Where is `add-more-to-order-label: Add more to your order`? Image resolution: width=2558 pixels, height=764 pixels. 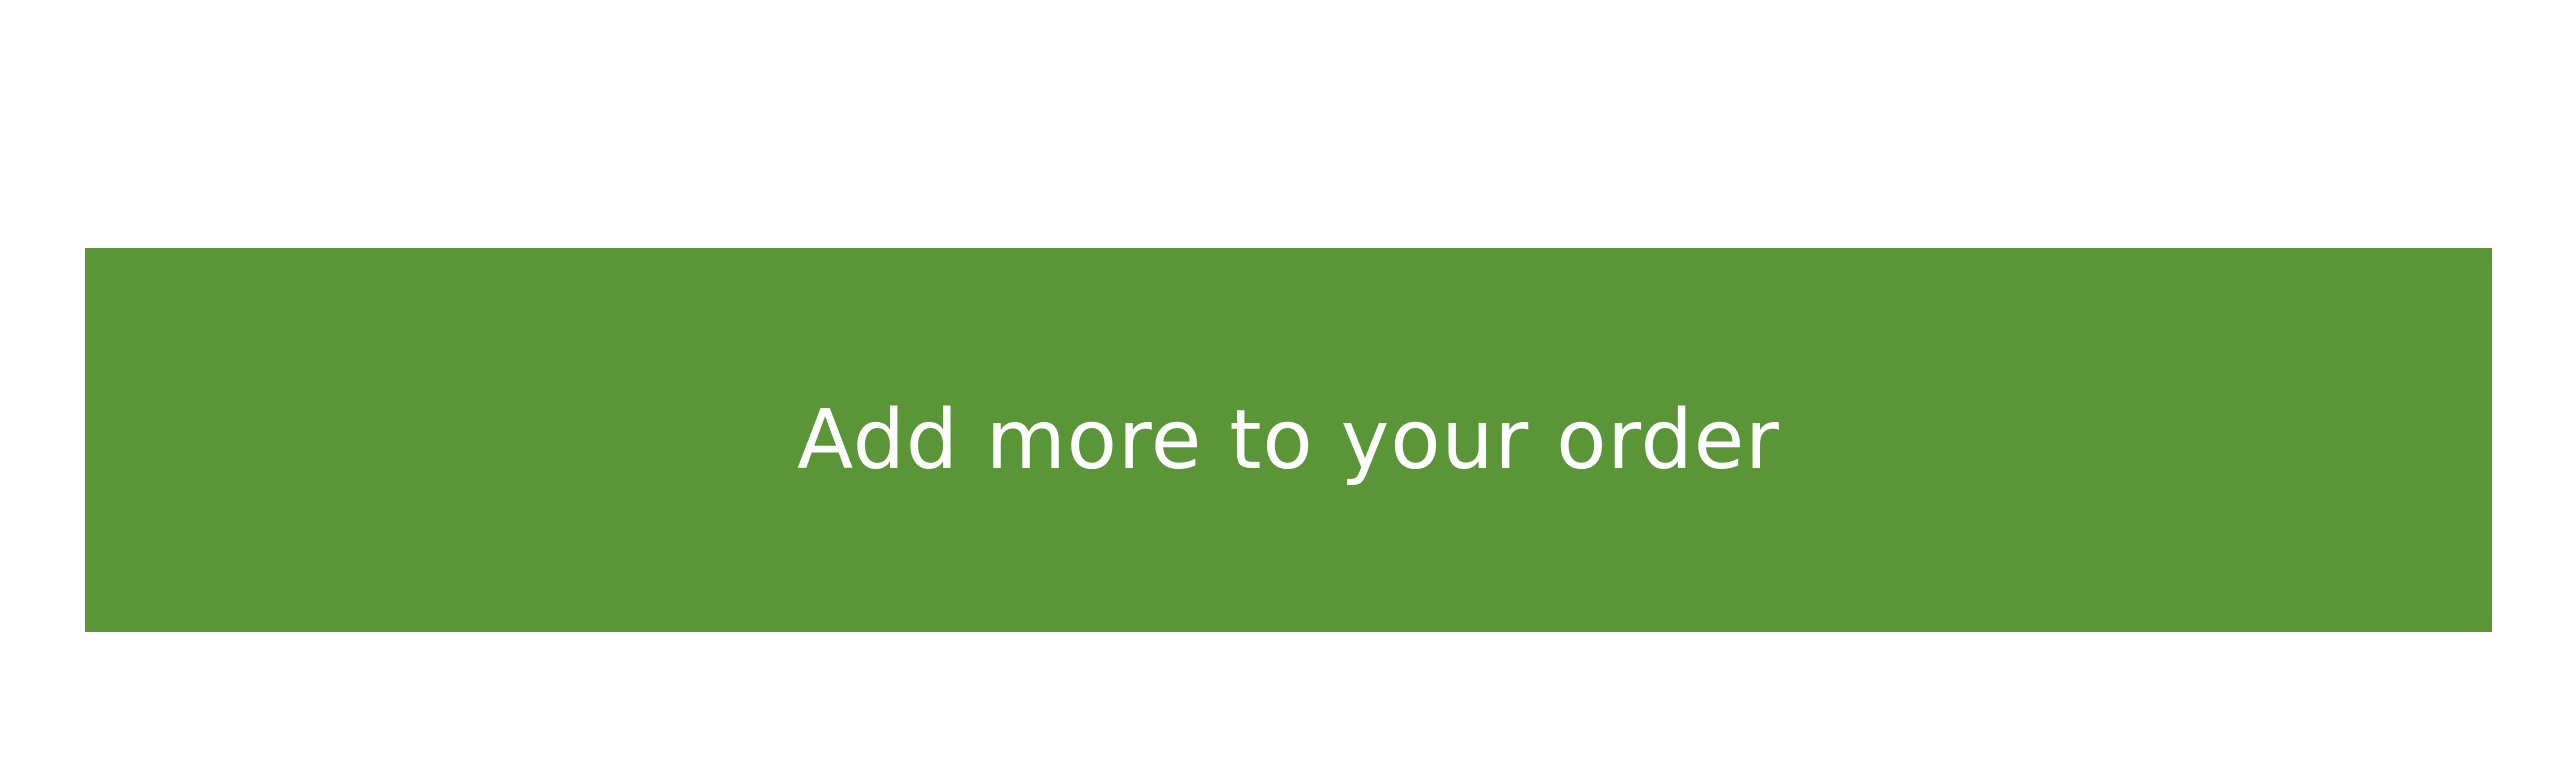
add-more-to-order-label: Add more to your order is located at coordinates (1288, 440).